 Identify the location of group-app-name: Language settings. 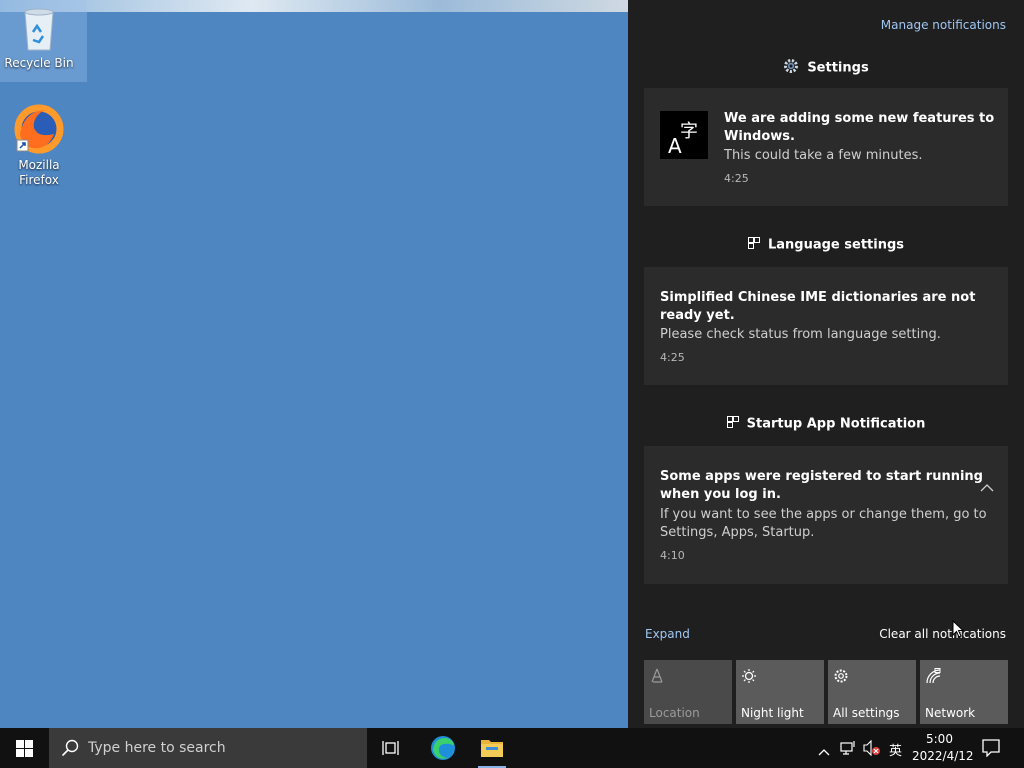
(836, 245).